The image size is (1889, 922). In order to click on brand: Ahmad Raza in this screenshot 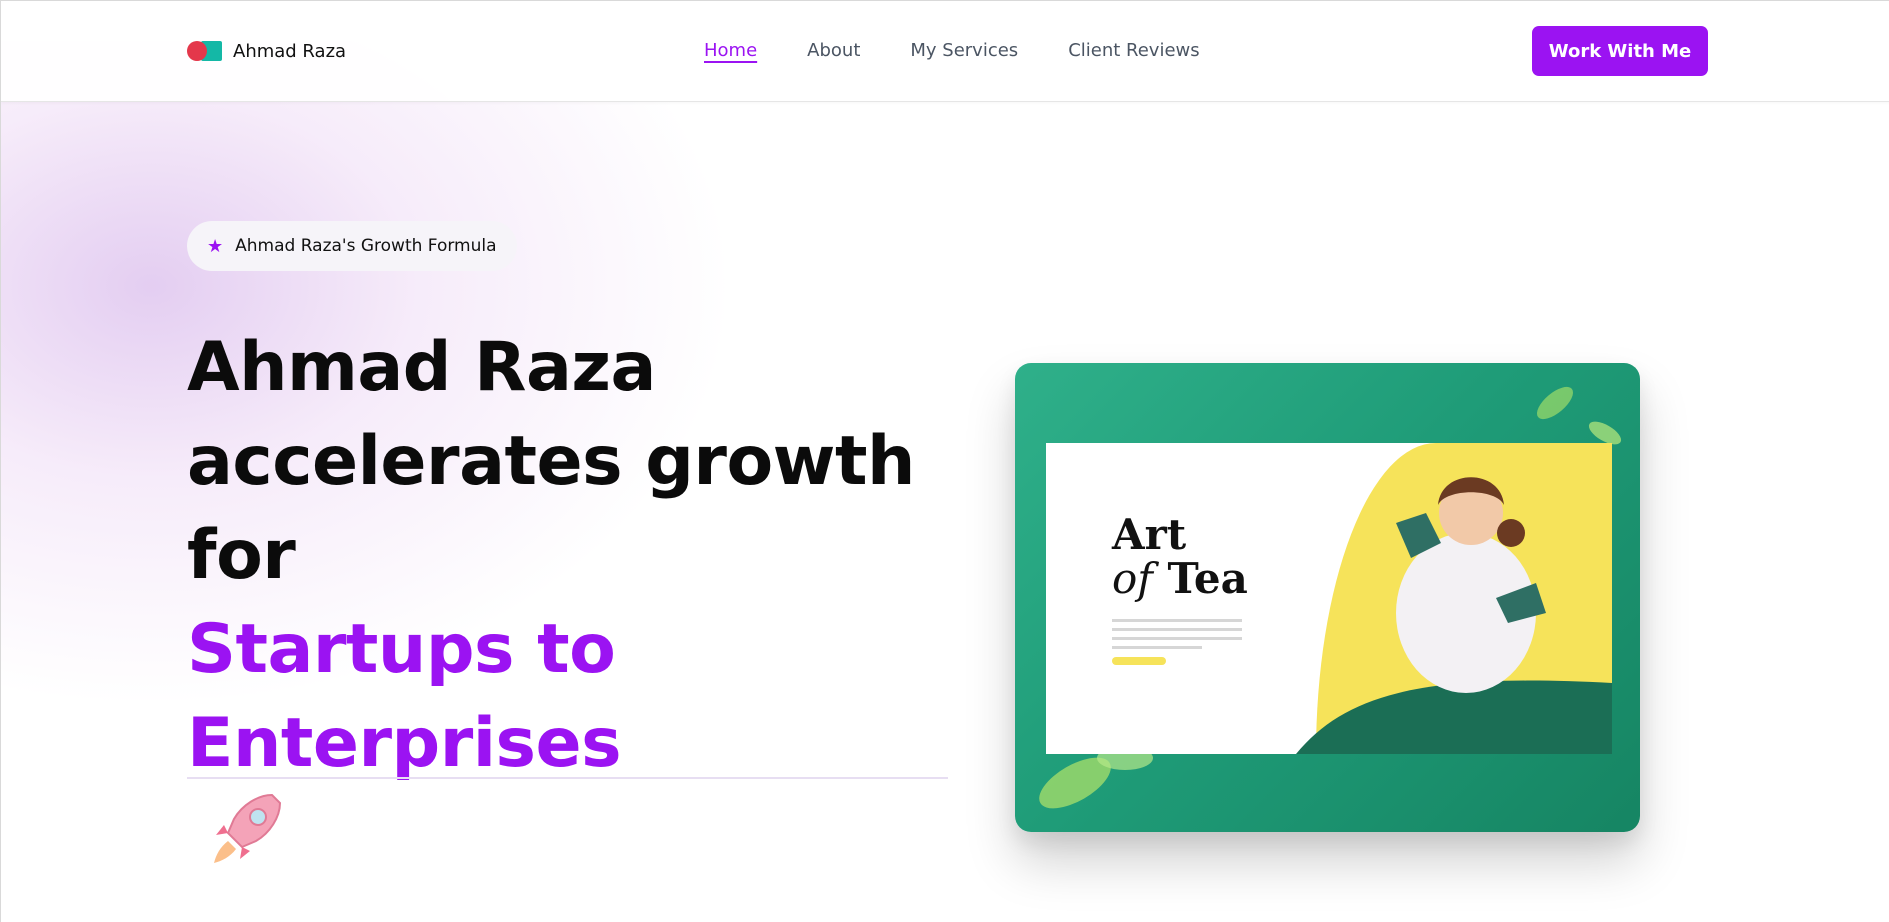, I will do `click(266, 51)`.